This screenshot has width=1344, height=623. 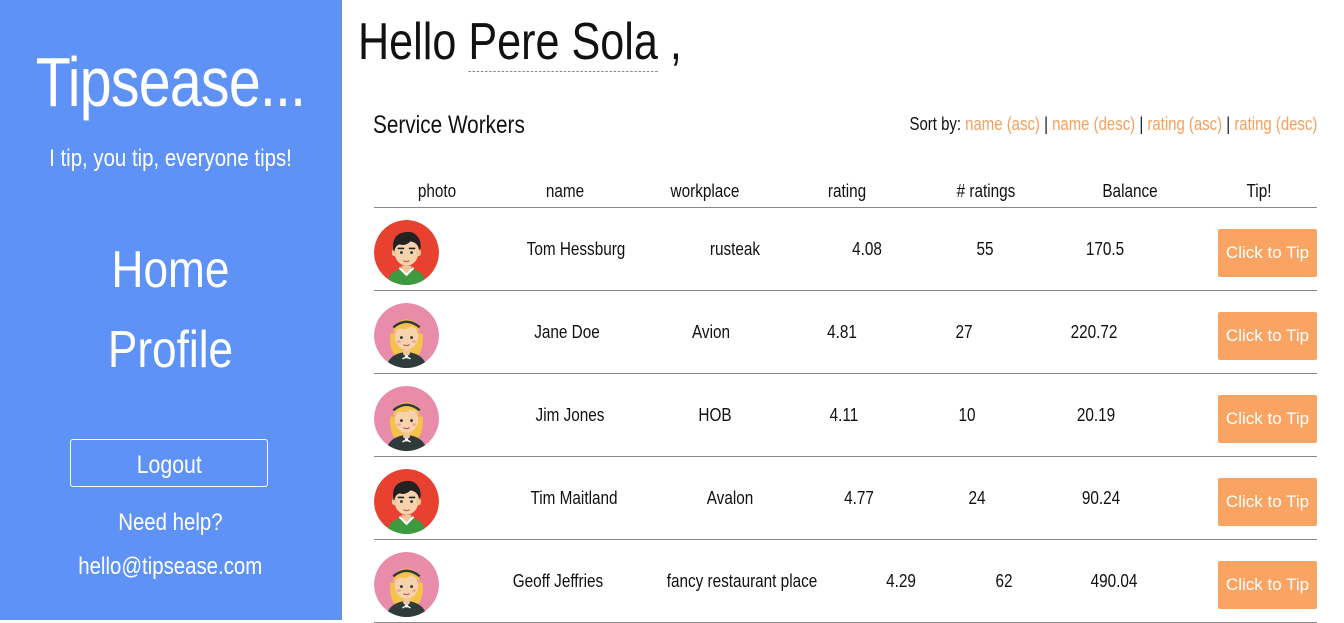 I want to click on contact-email: hello@tipsease.com, so click(x=170, y=567).